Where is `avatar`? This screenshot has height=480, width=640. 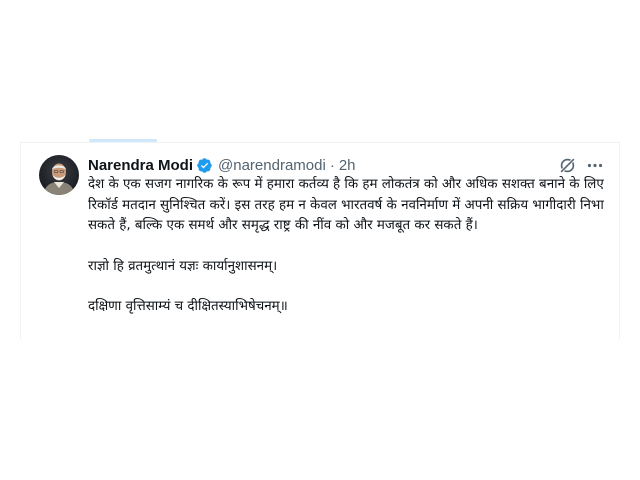 avatar is located at coordinates (59, 175).